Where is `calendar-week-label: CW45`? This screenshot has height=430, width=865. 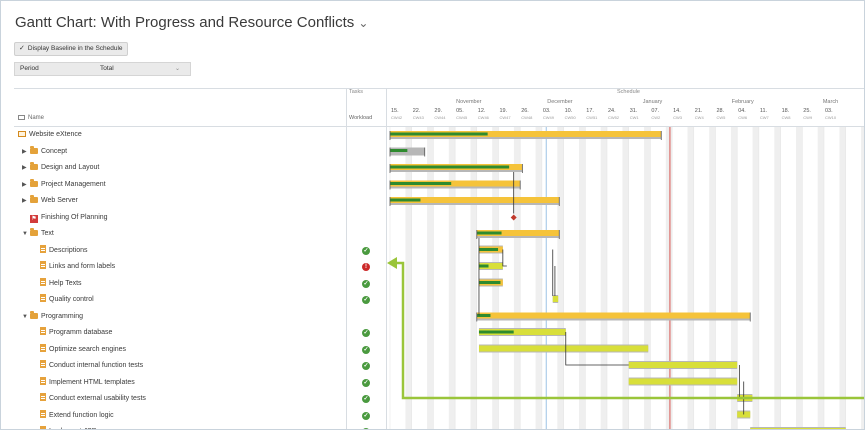
calendar-week-label: CW45 is located at coordinates (462, 117).